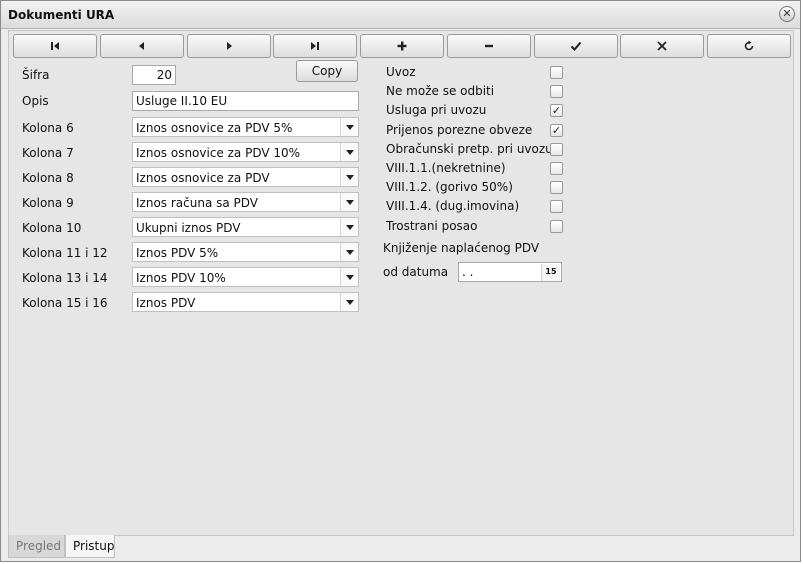 The width and height of the screenshot is (803, 564). Describe the element at coordinates (327, 71) in the screenshot. I see `copy-button: Copy` at that location.